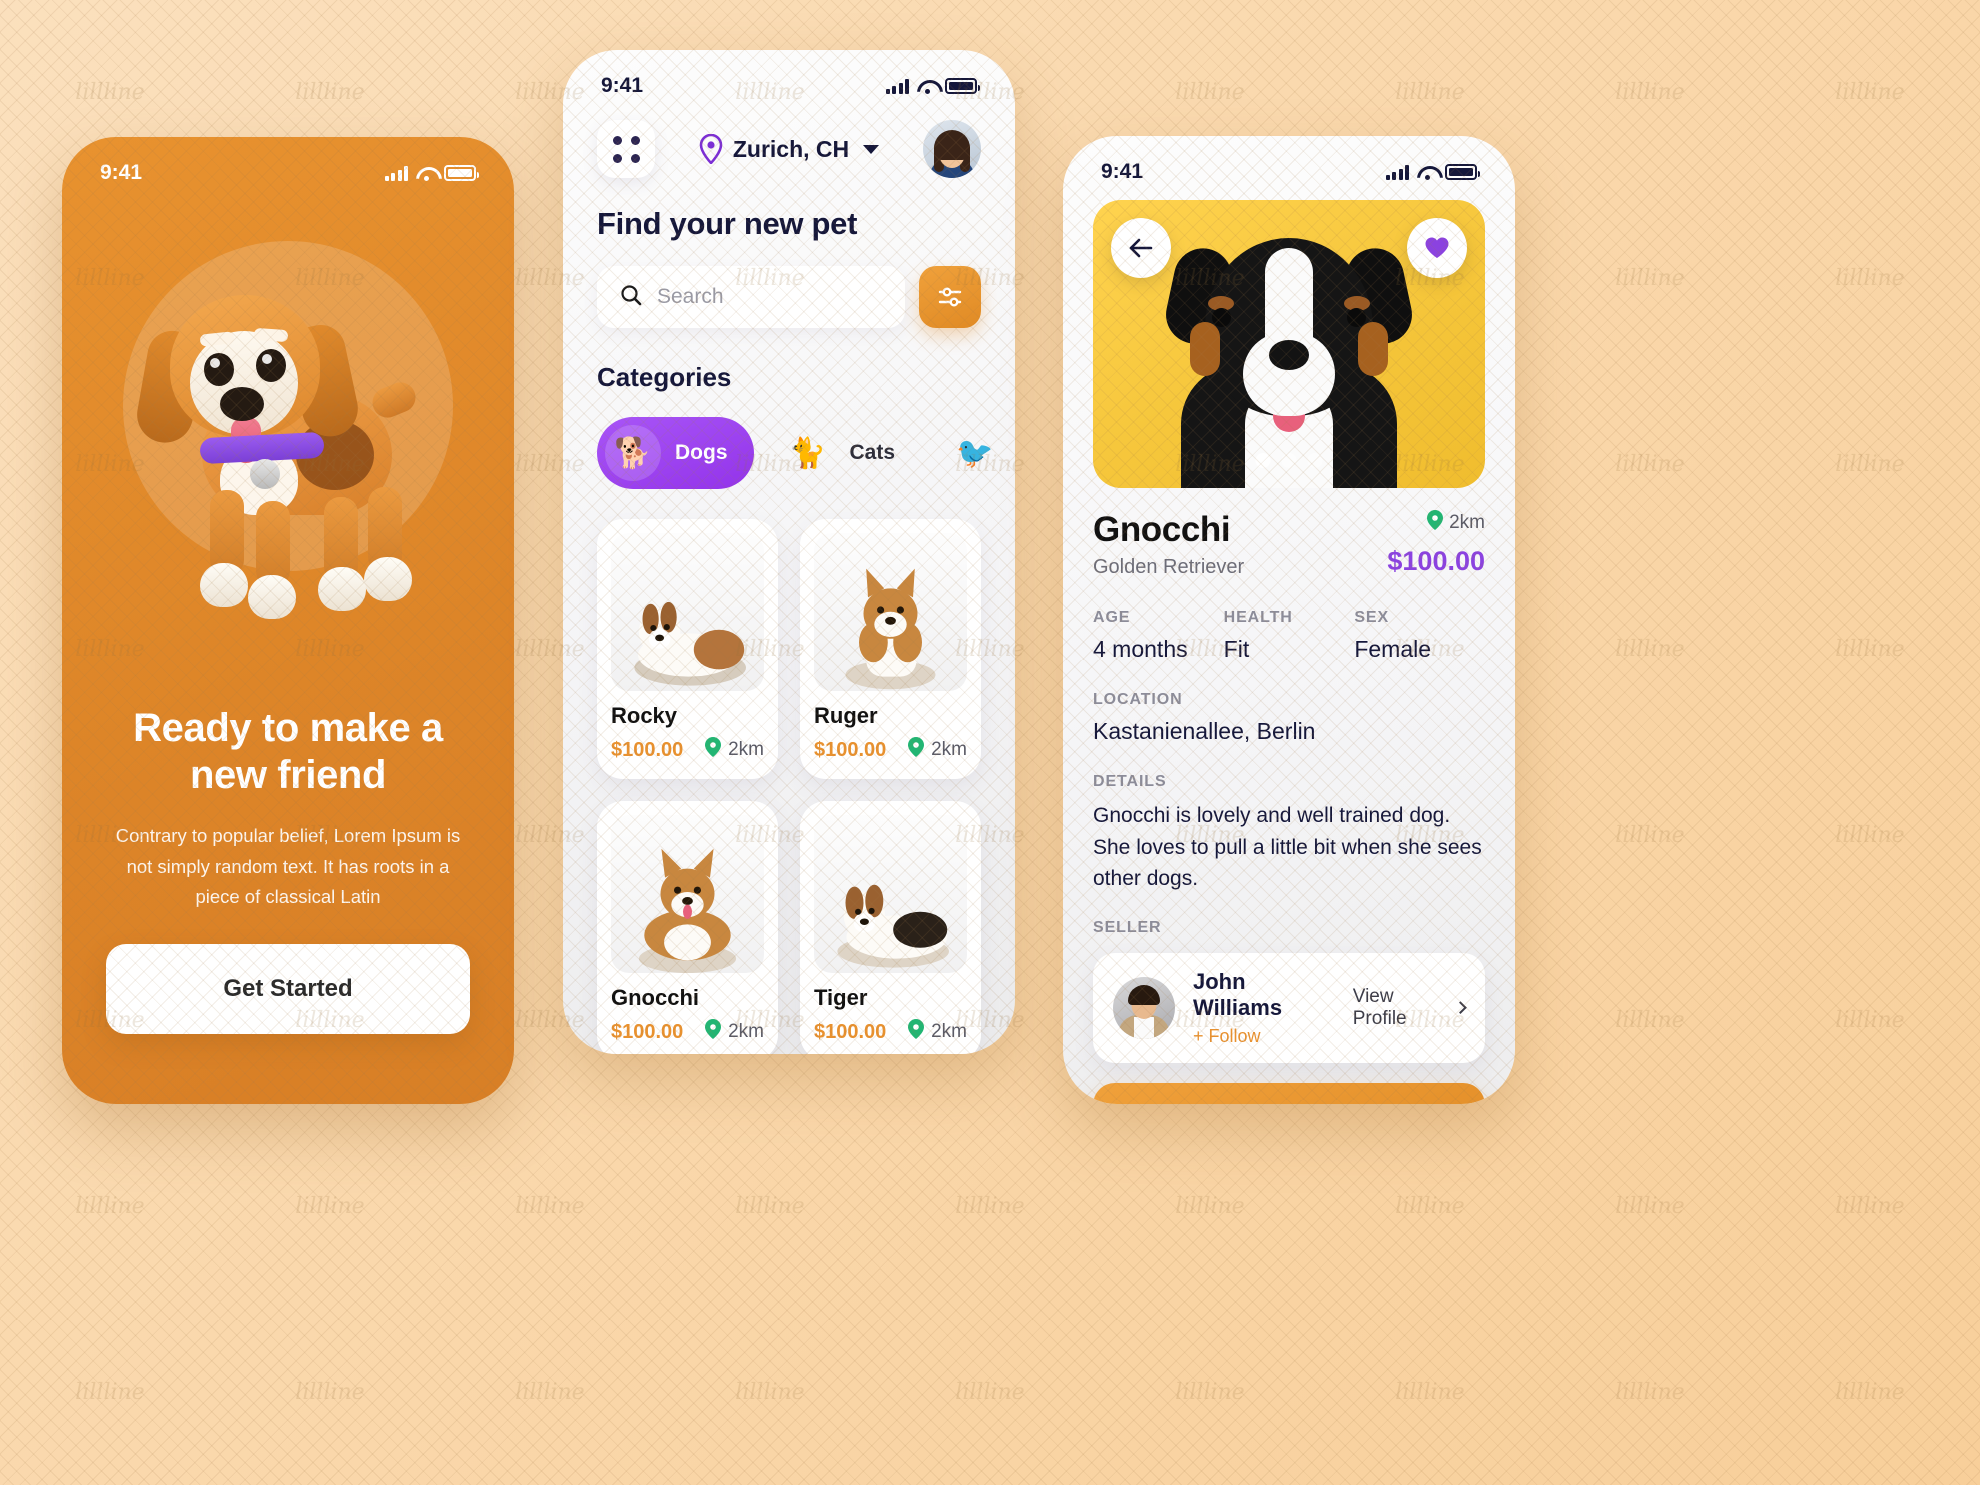 This screenshot has height=1485, width=1980. I want to click on attribute-sex: SEX Female, so click(1419, 636).